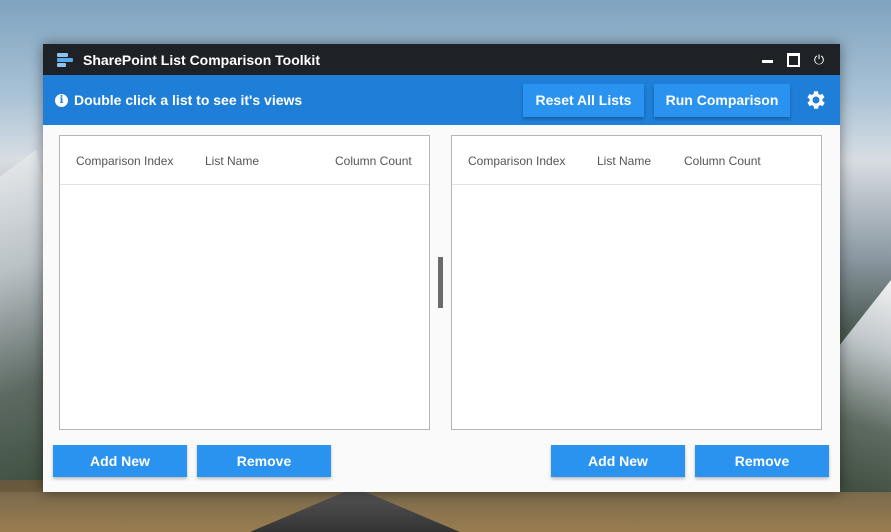 The width and height of the screenshot is (891, 532). Describe the element at coordinates (618, 461) in the screenshot. I see `right-add-new-button: Add New` at that location.